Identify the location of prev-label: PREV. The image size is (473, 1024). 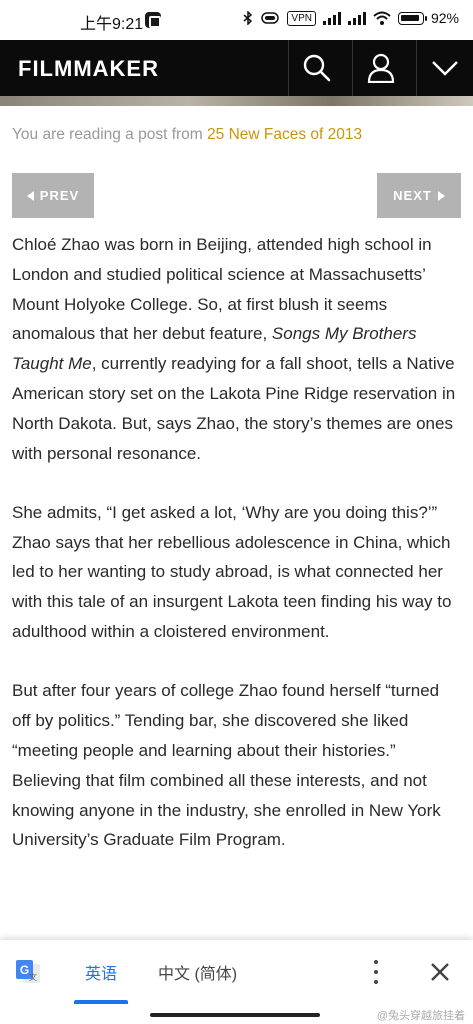
(59, 195).